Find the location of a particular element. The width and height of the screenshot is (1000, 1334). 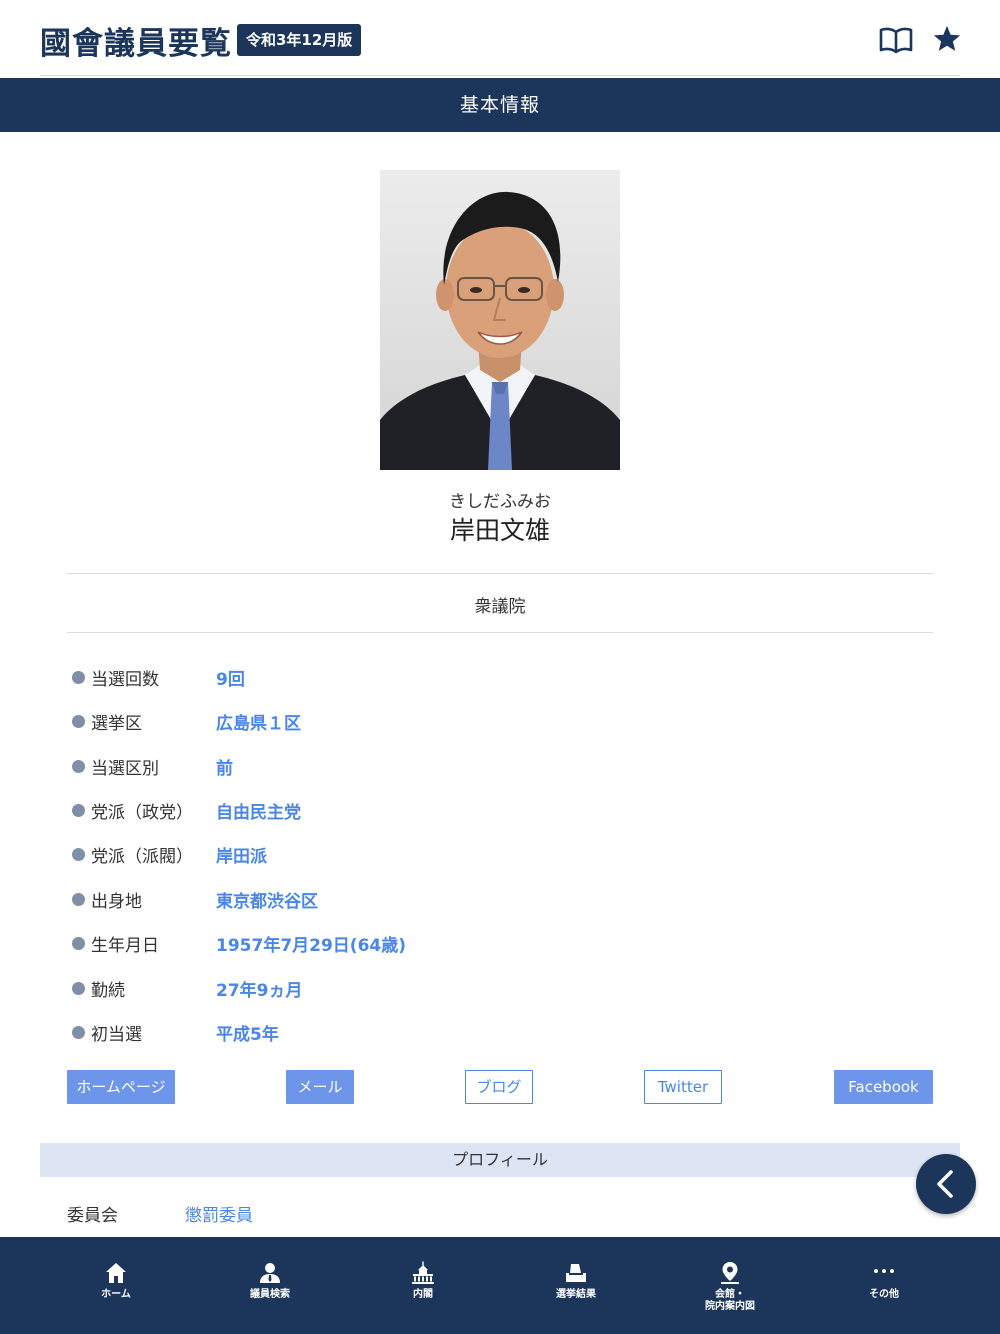

person-icon is located at coordinates (270, 1273).